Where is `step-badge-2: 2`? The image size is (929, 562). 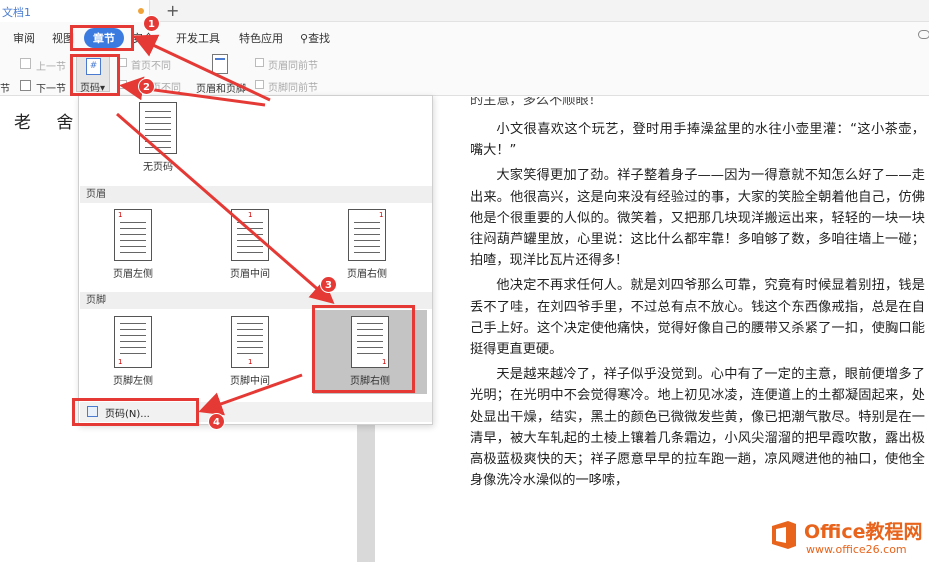
step-badge-2: 2 is located at coordinates (146, 86).